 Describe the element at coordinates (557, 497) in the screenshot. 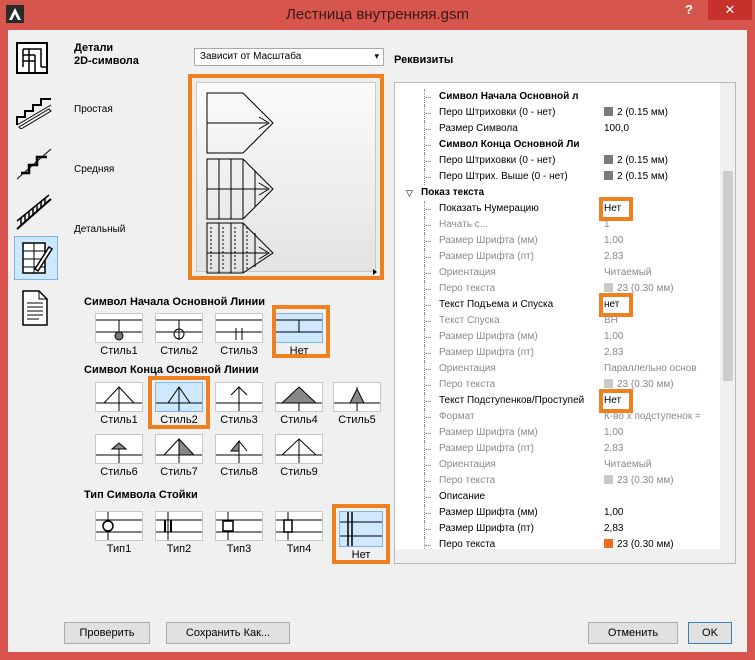

I see `property-row: Описание` at that location.